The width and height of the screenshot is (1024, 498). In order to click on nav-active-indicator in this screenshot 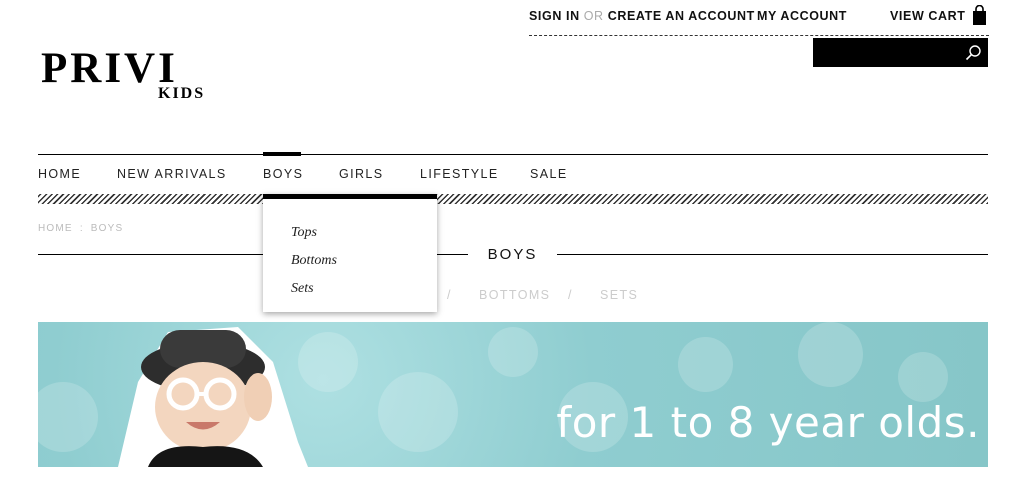, I will do `click(282, 154)`.